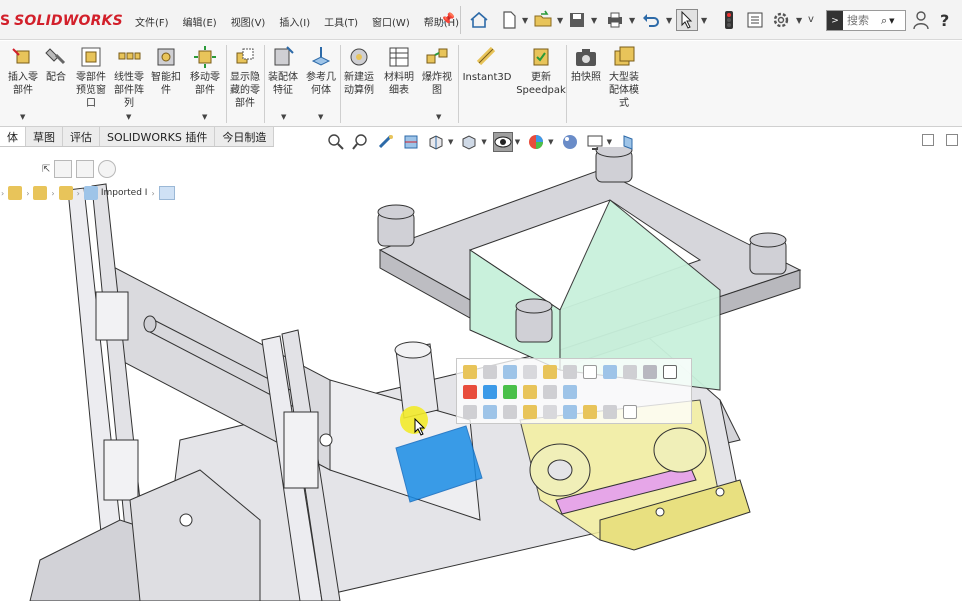 This screenshot has width=962, height=601. I want to click on breadcrumb-item-imported: Imported I, so click(115, 193).